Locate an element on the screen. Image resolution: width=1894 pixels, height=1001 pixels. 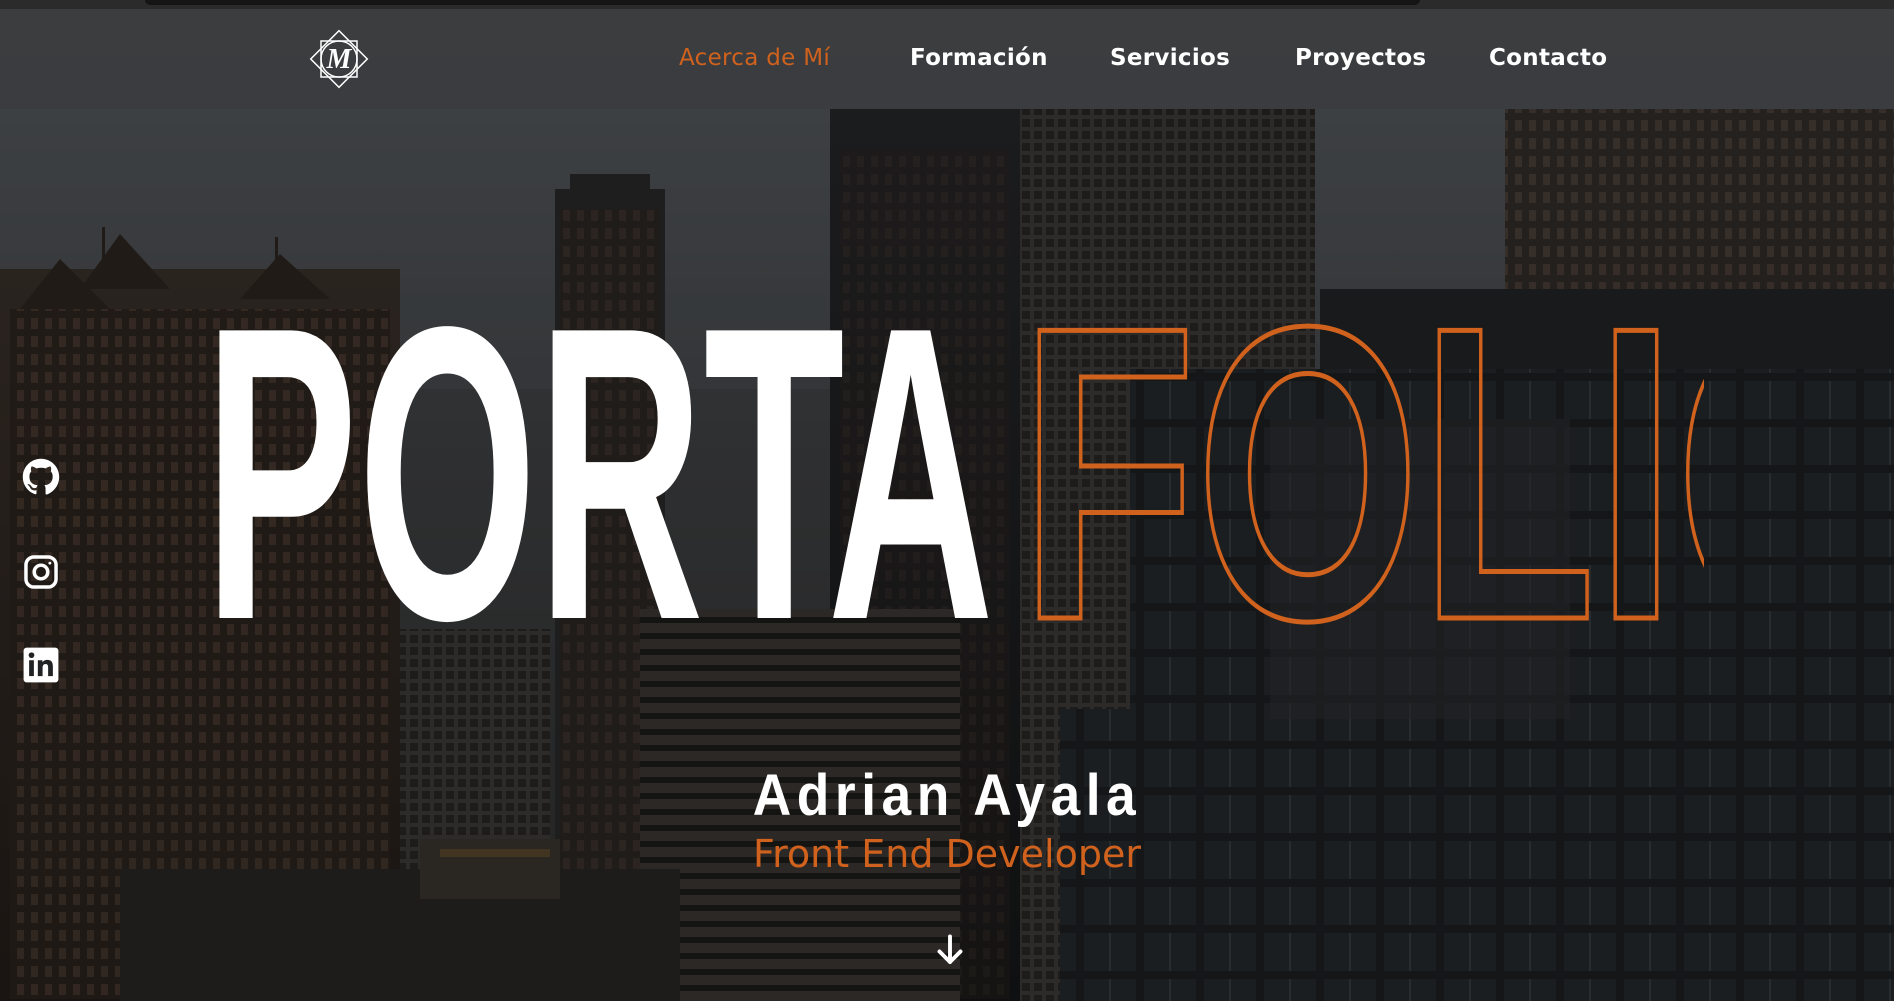
hero-title-outline: FOLIO is located at coordinates (1362, 470).